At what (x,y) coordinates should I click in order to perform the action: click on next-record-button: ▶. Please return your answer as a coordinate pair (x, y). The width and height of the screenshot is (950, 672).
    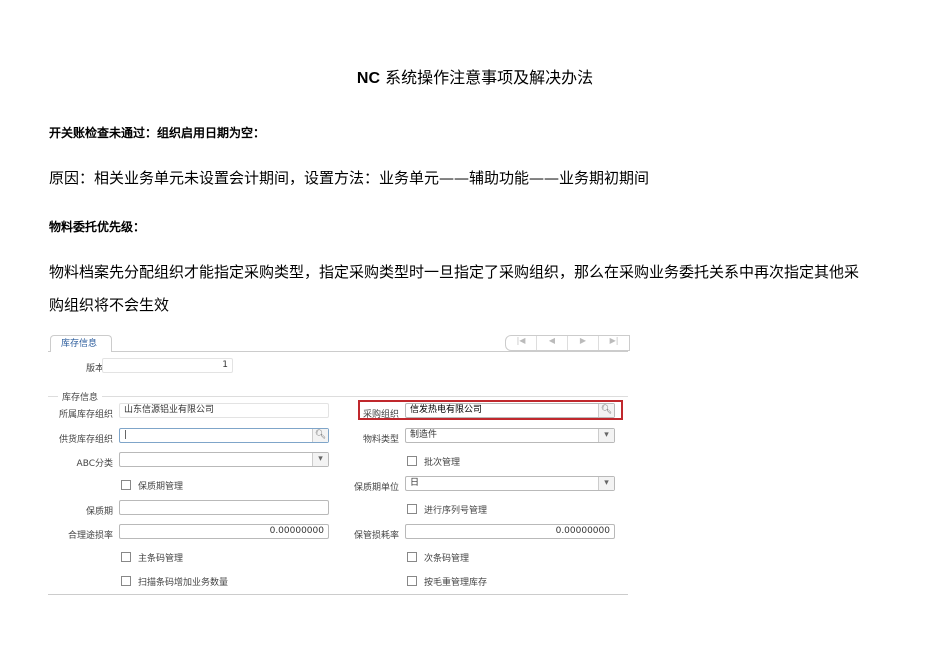
    Looking at the image, I should click on (583, 343).